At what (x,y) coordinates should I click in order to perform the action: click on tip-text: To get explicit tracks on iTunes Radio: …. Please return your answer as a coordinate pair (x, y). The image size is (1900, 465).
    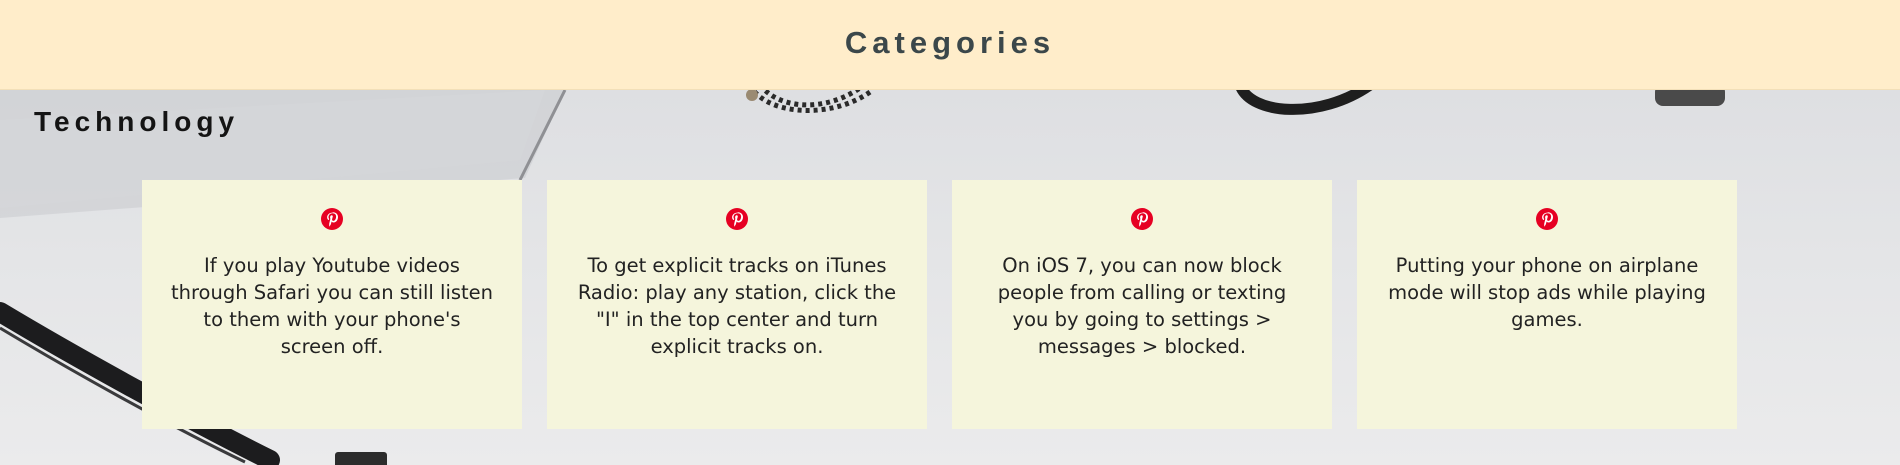
    Looking at the image, I should click on (737, 306).